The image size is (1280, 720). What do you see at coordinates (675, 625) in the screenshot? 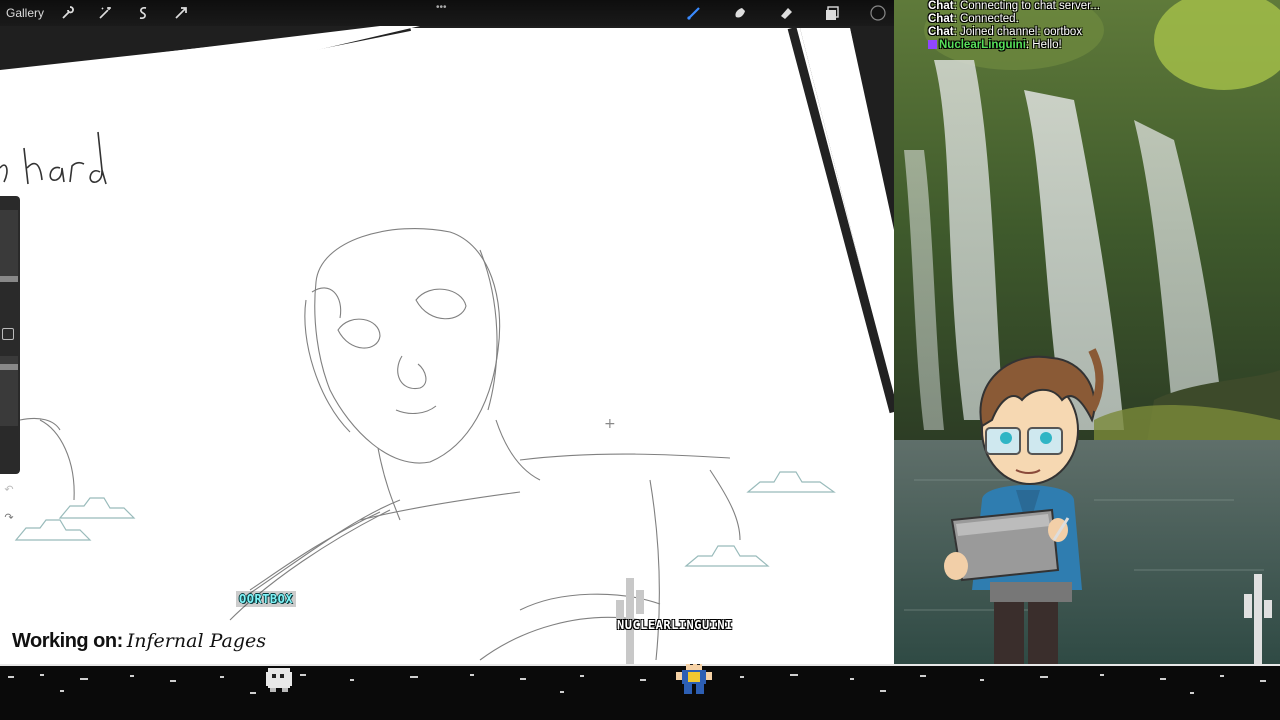
I see `viewer-name-tag: NUCLEARLINGUINI` at bounding box center [675, 625].